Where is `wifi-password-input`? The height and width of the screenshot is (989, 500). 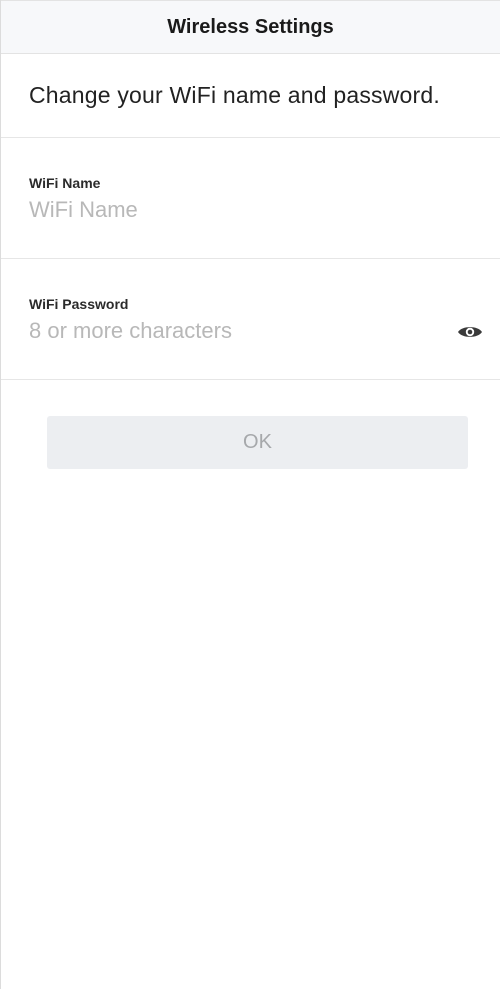
wifi-password-input is located at coordinates (219, 331).